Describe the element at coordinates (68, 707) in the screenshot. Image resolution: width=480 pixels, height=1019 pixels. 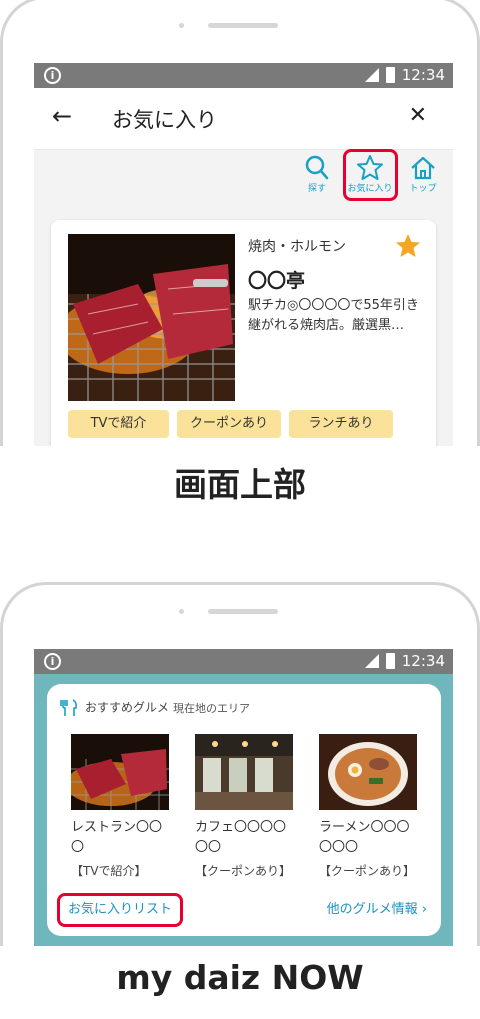
I see `fork-knife-icon` at that location.